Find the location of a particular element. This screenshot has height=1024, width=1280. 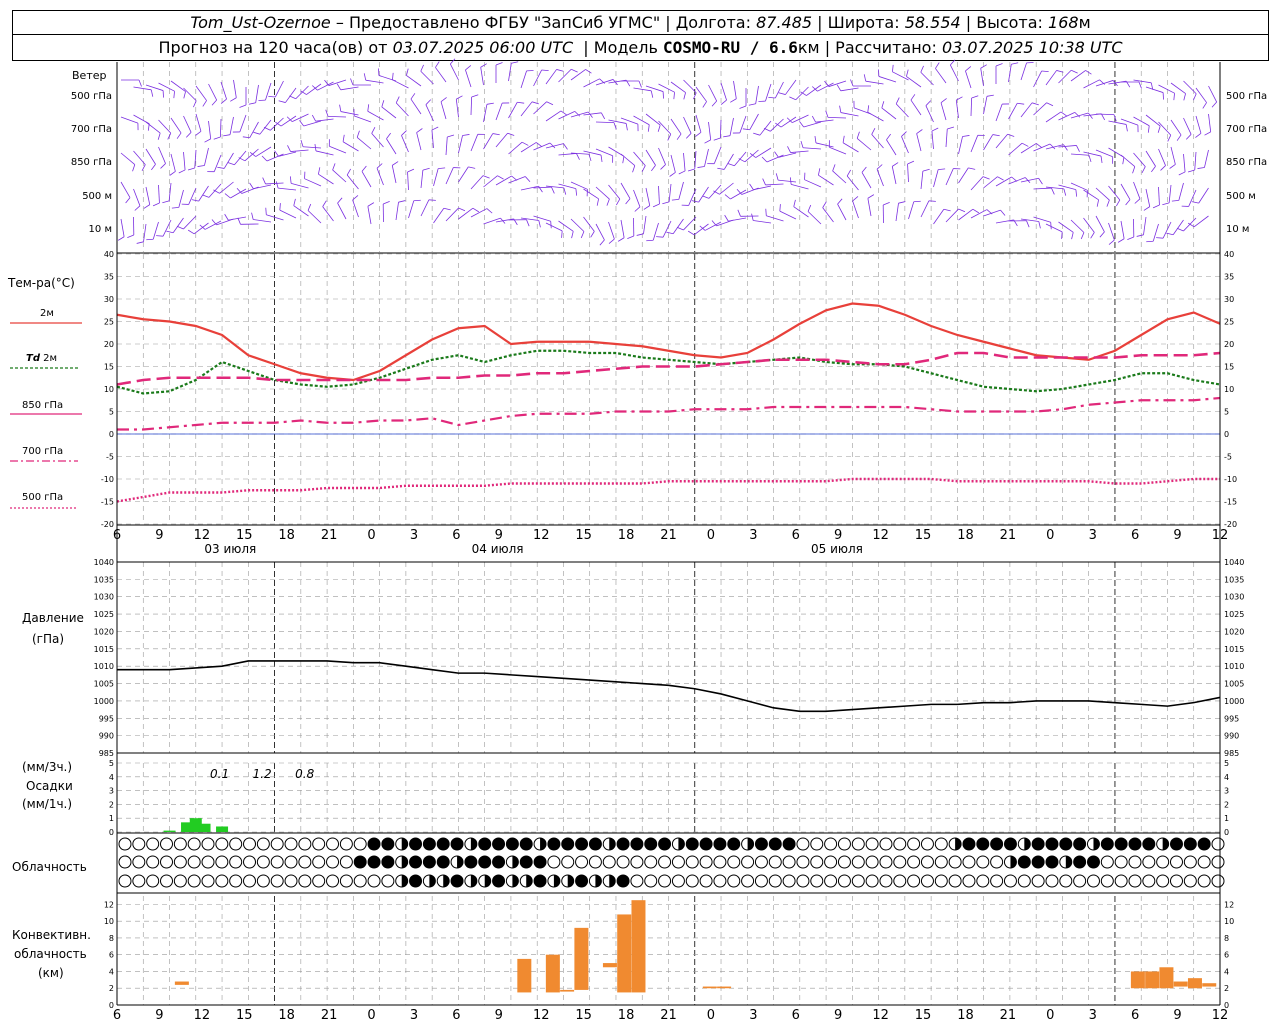

pressure-title: Давление is located at coordinates (53, 618).